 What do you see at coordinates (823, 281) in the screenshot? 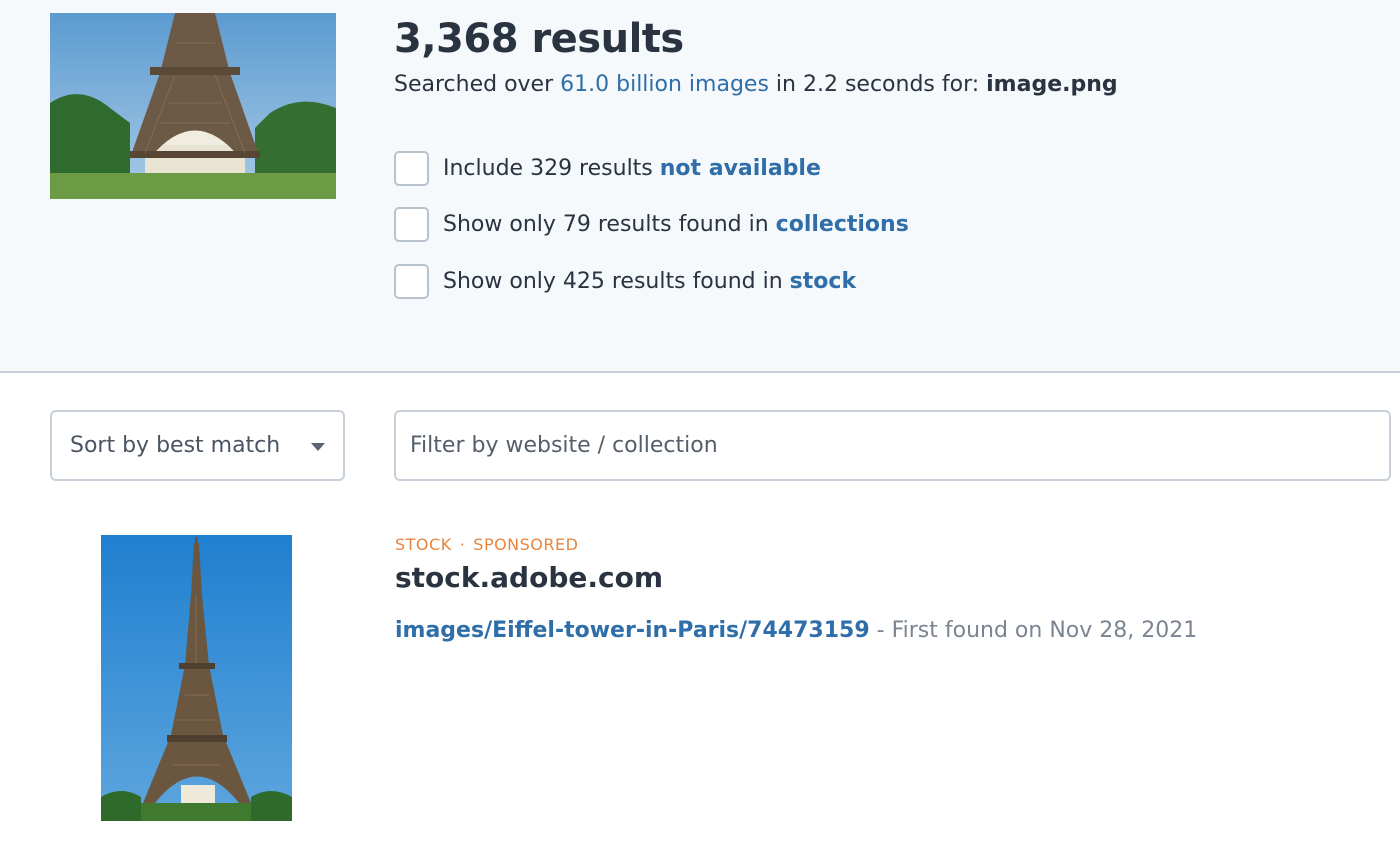
I see `stock-link: stock` at bounding box center [823, 281].